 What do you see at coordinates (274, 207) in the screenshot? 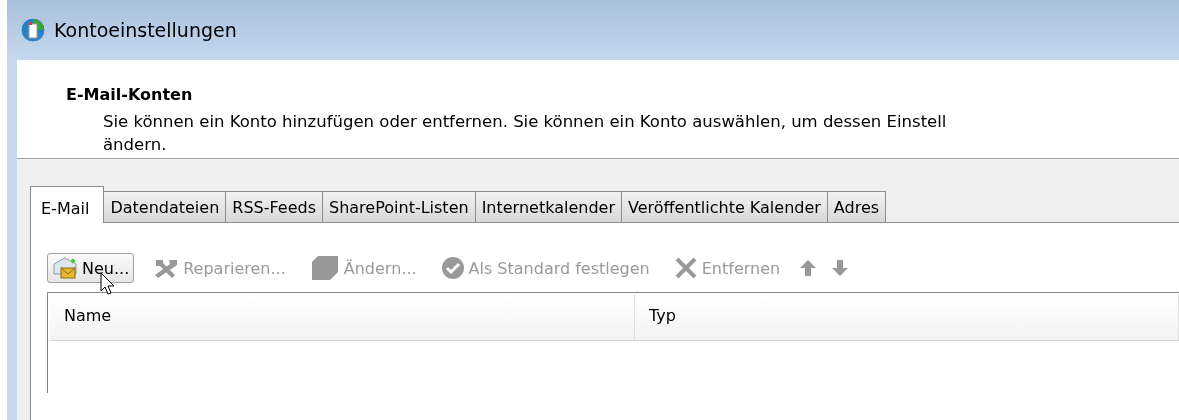
I see `tab: RSS-Feeds` at bounding box center [274, 207].